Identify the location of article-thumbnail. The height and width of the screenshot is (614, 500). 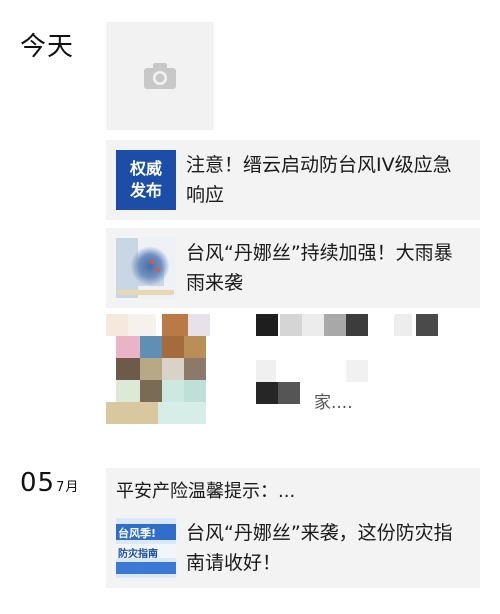
(146, 268).